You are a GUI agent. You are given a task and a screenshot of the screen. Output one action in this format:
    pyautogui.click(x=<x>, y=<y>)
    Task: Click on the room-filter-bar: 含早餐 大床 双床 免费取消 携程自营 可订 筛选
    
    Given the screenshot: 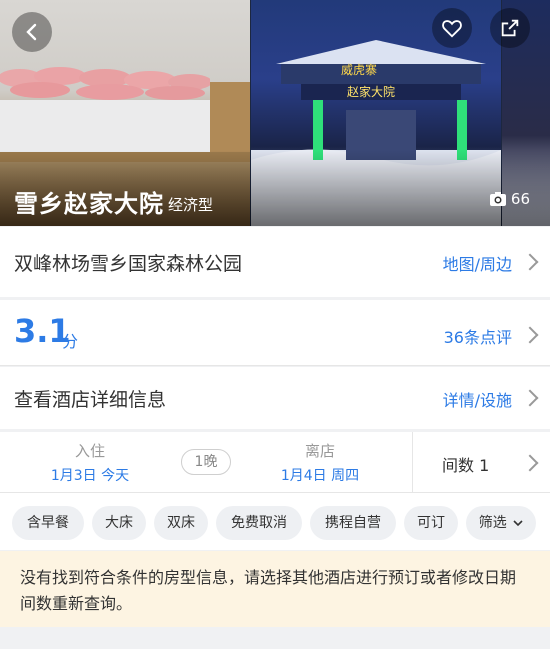 What is the action you would take?
    pyautogui.click(x=275, y=521)
    